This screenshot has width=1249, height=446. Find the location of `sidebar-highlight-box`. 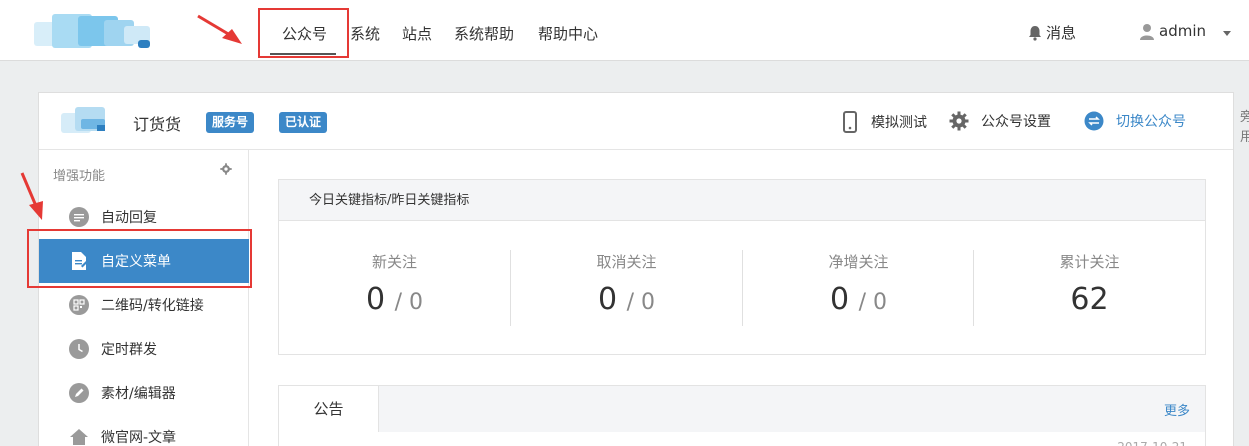

sidebar-highlight-box is located at coordinates (139, 258).